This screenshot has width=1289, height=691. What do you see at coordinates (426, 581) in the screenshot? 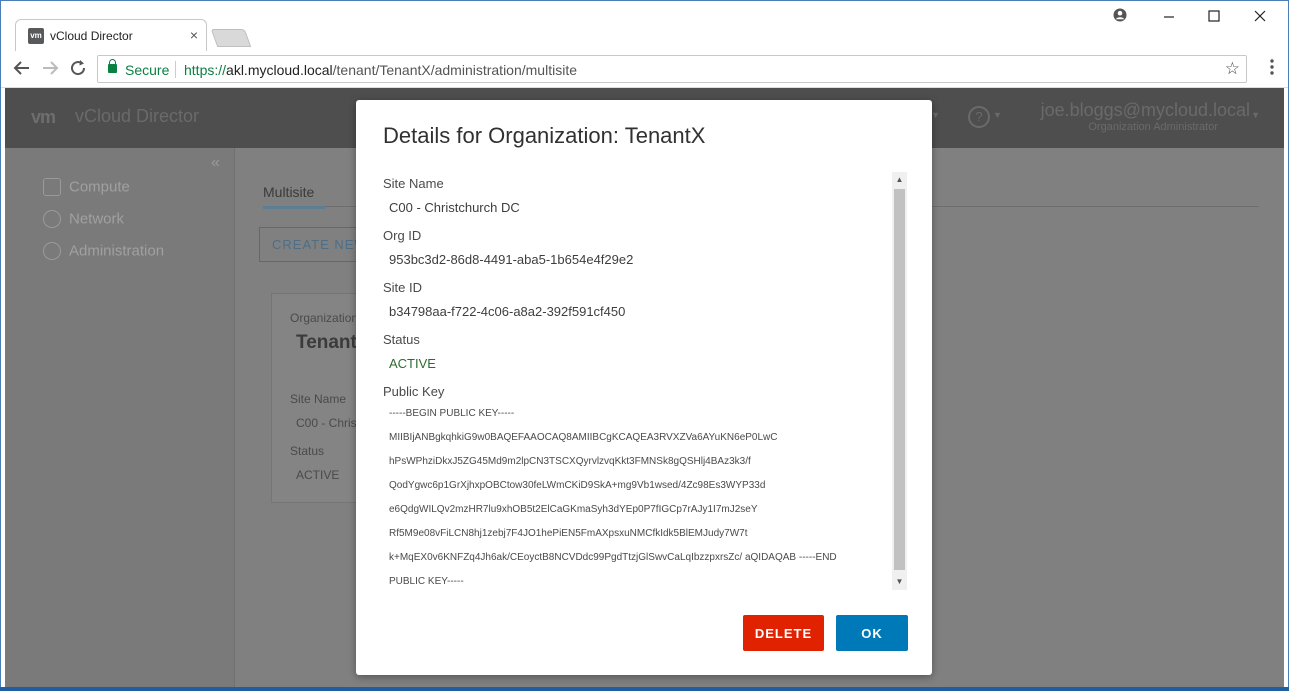
I see `public-key-line: PUBLIC KEY-----` at bounding box center [426, 581].